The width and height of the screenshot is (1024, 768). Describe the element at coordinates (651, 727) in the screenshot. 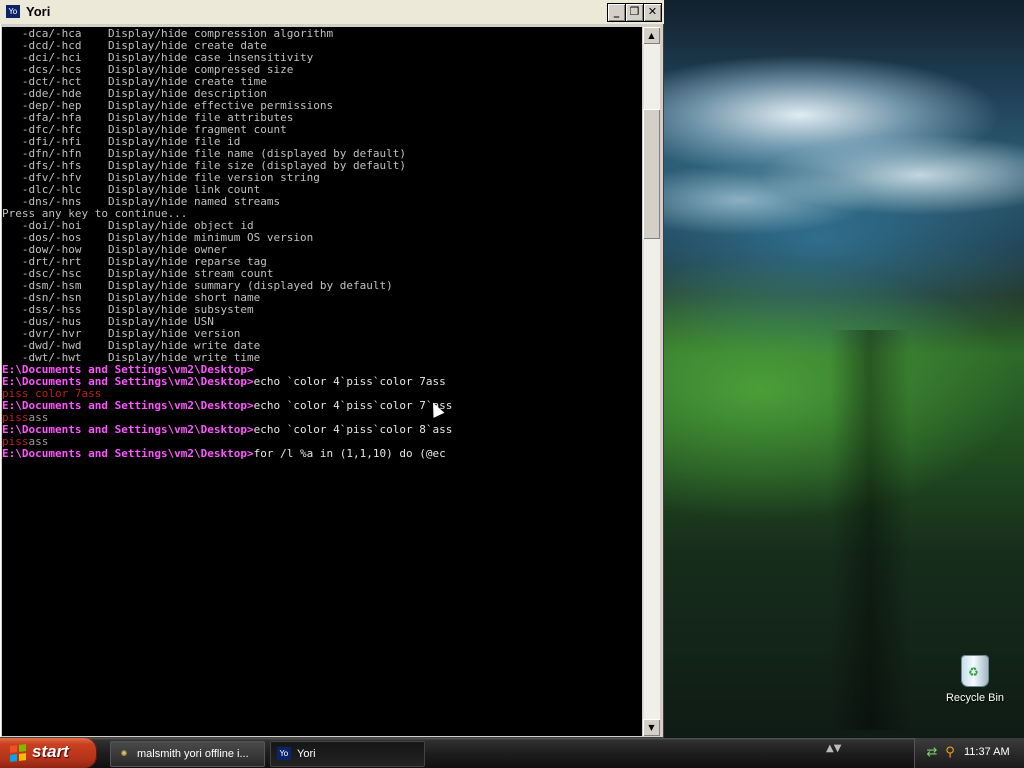

I see `scroll-down-button: ▼` at that location.